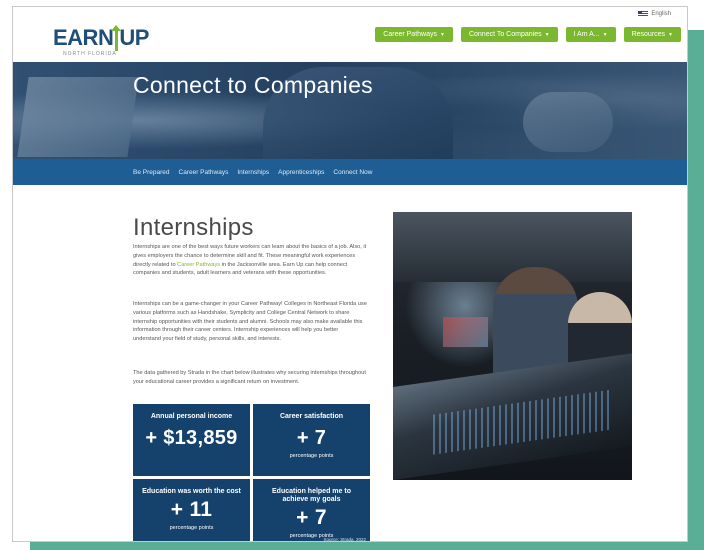  I want to click on us-flag-icon, so click(643, 14).